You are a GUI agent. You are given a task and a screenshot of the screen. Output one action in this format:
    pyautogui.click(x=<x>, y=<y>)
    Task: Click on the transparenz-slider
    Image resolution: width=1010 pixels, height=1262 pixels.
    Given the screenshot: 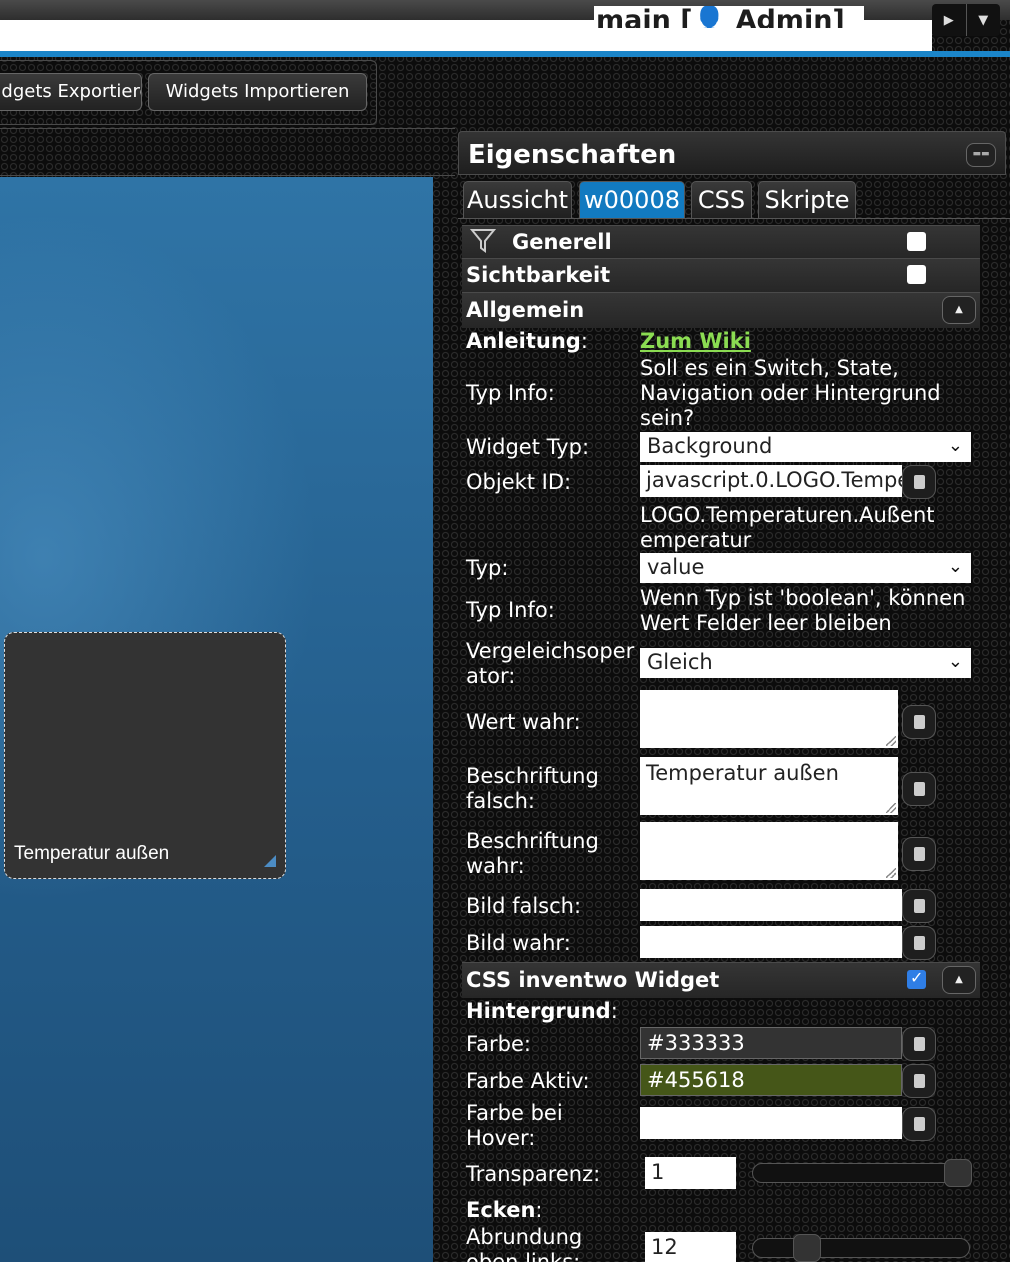 What is the action you would take?
    pyautogui.click(x=861, y=1173)
    